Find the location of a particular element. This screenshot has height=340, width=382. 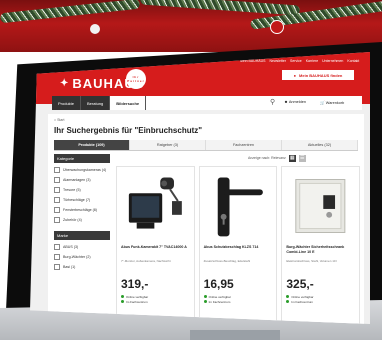

product-description: Elektronikschloss, Stahl, Volumen 10 l is located at coordinates (312, 261).